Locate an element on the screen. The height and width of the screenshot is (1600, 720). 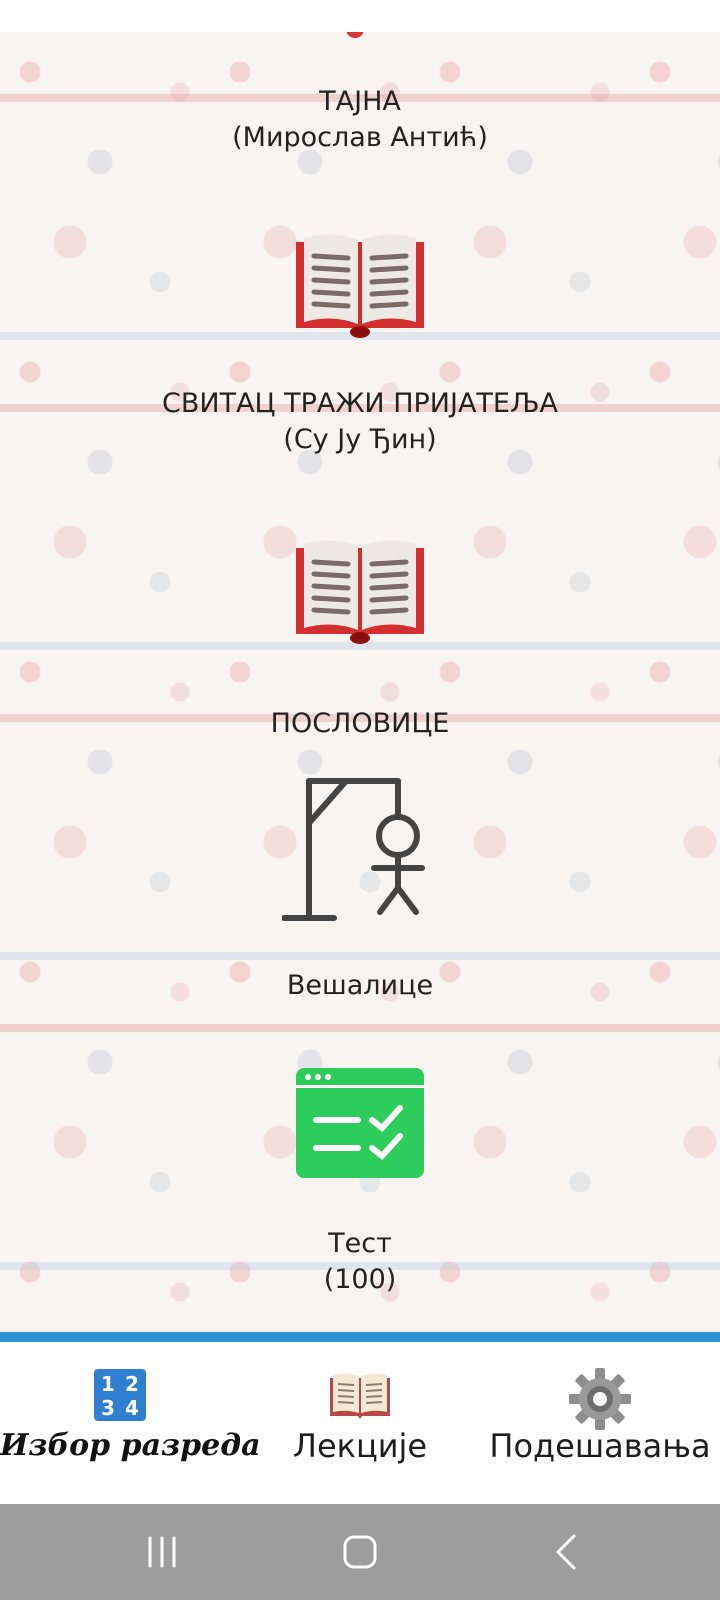
svg-text: 1 is located at coordinates (108, 1384).